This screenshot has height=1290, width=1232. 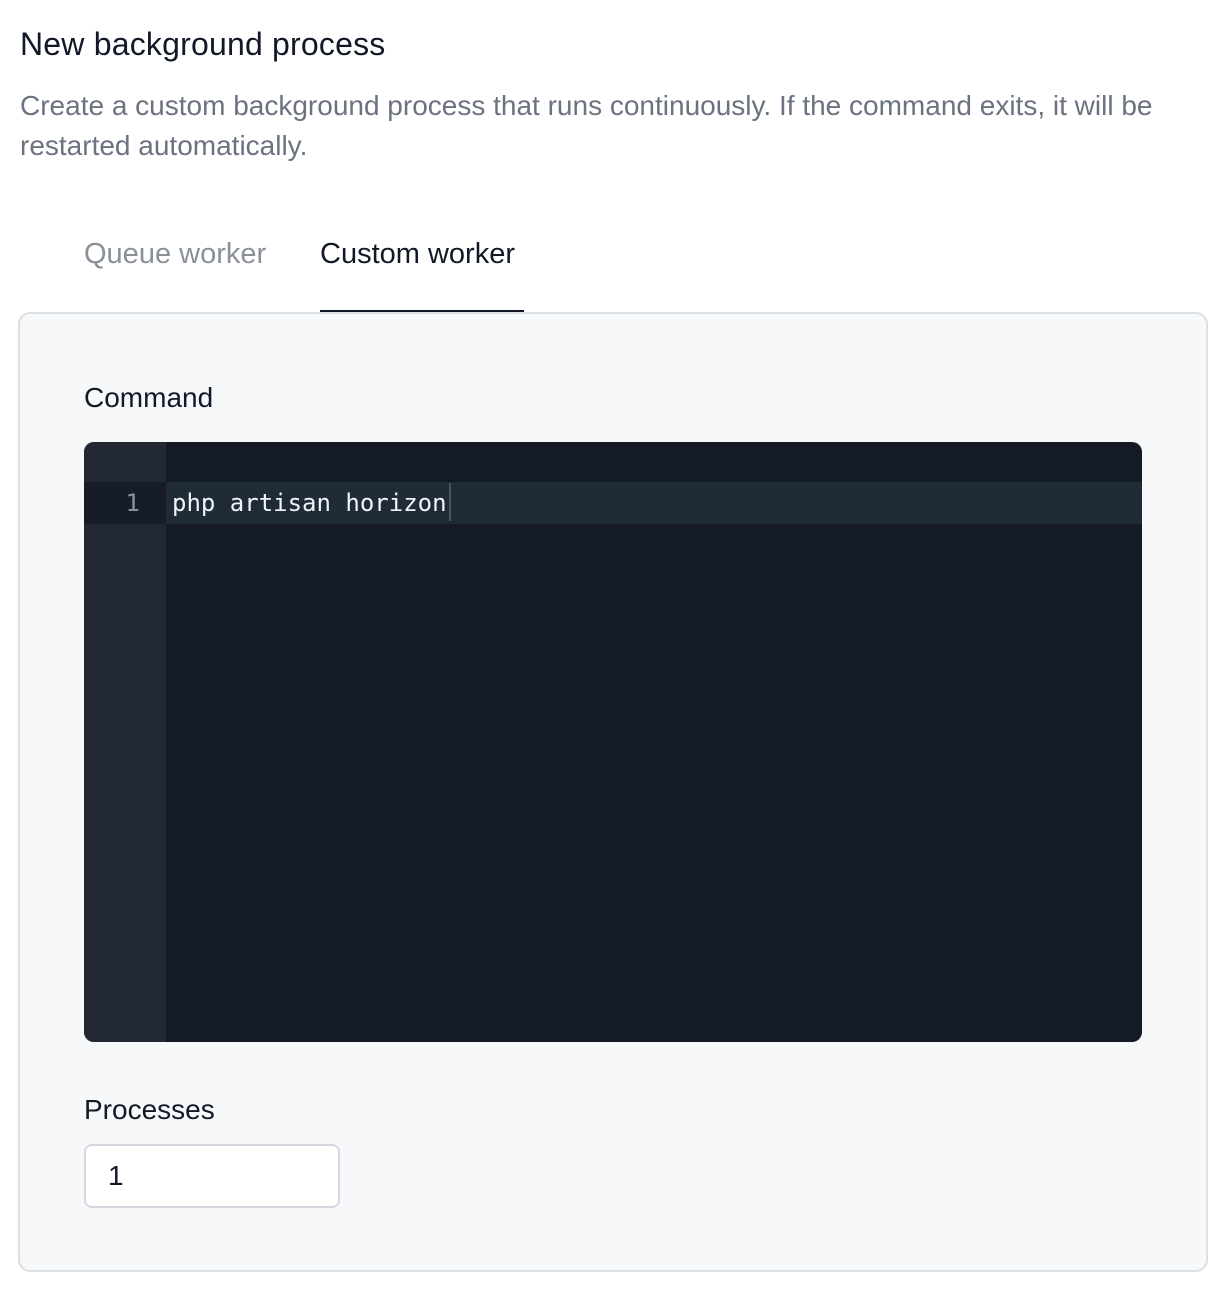 I want to click on line-number: 1, so click(x=132, y=503).